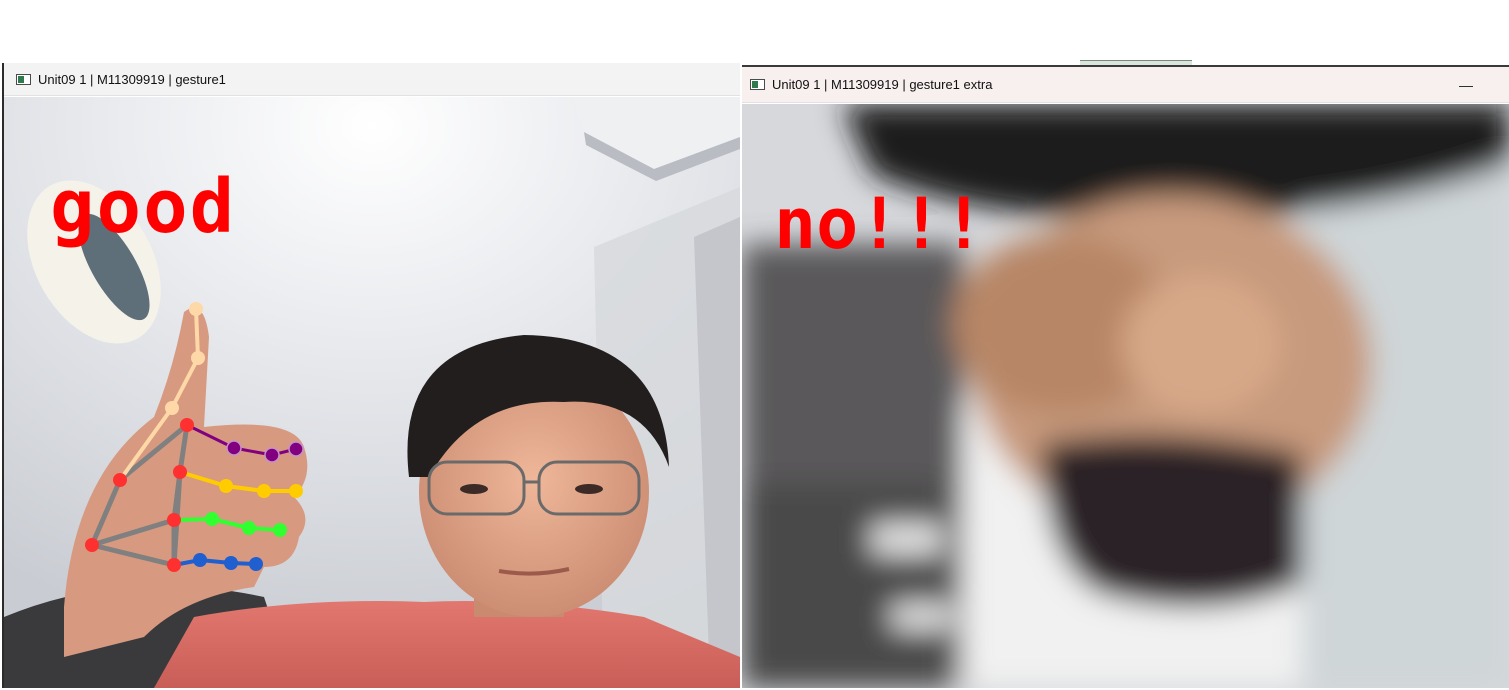  Describe the element at coordinates (143, 207) in the screenshot. I see `gesture-label: good` at that location.